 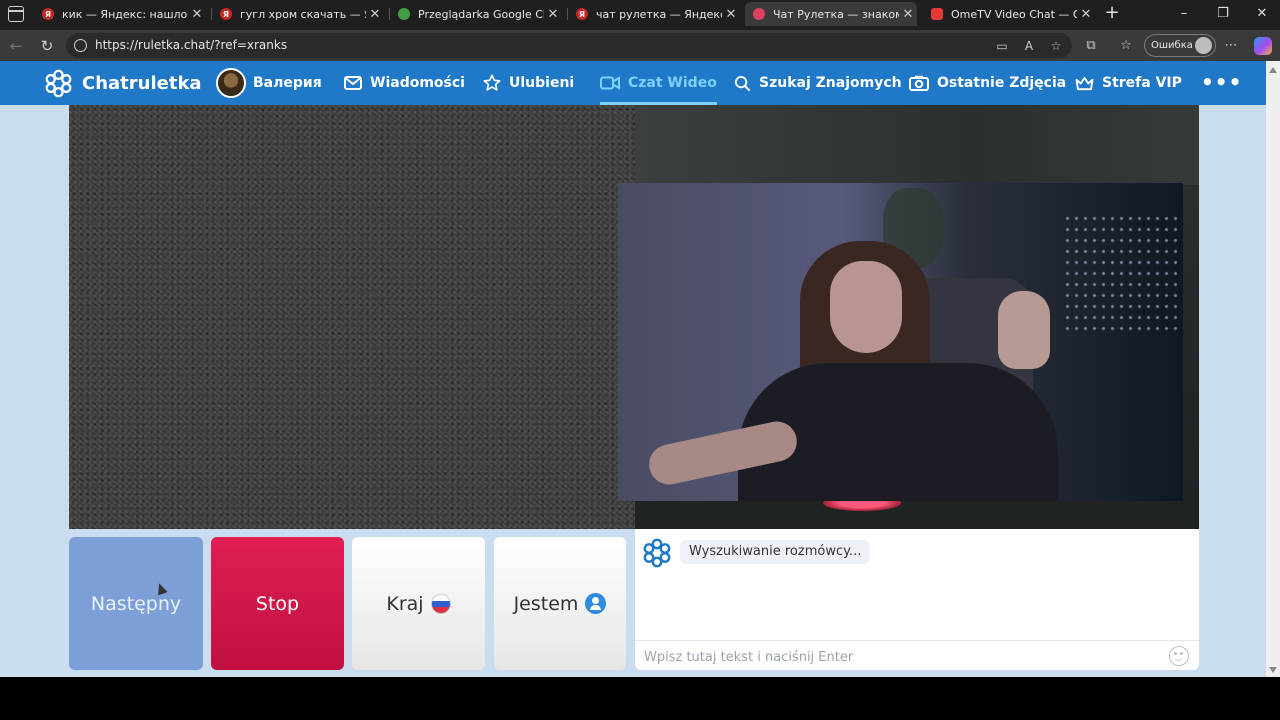 I want to click on gender-button: Jestem, so click(x=560, y=603).